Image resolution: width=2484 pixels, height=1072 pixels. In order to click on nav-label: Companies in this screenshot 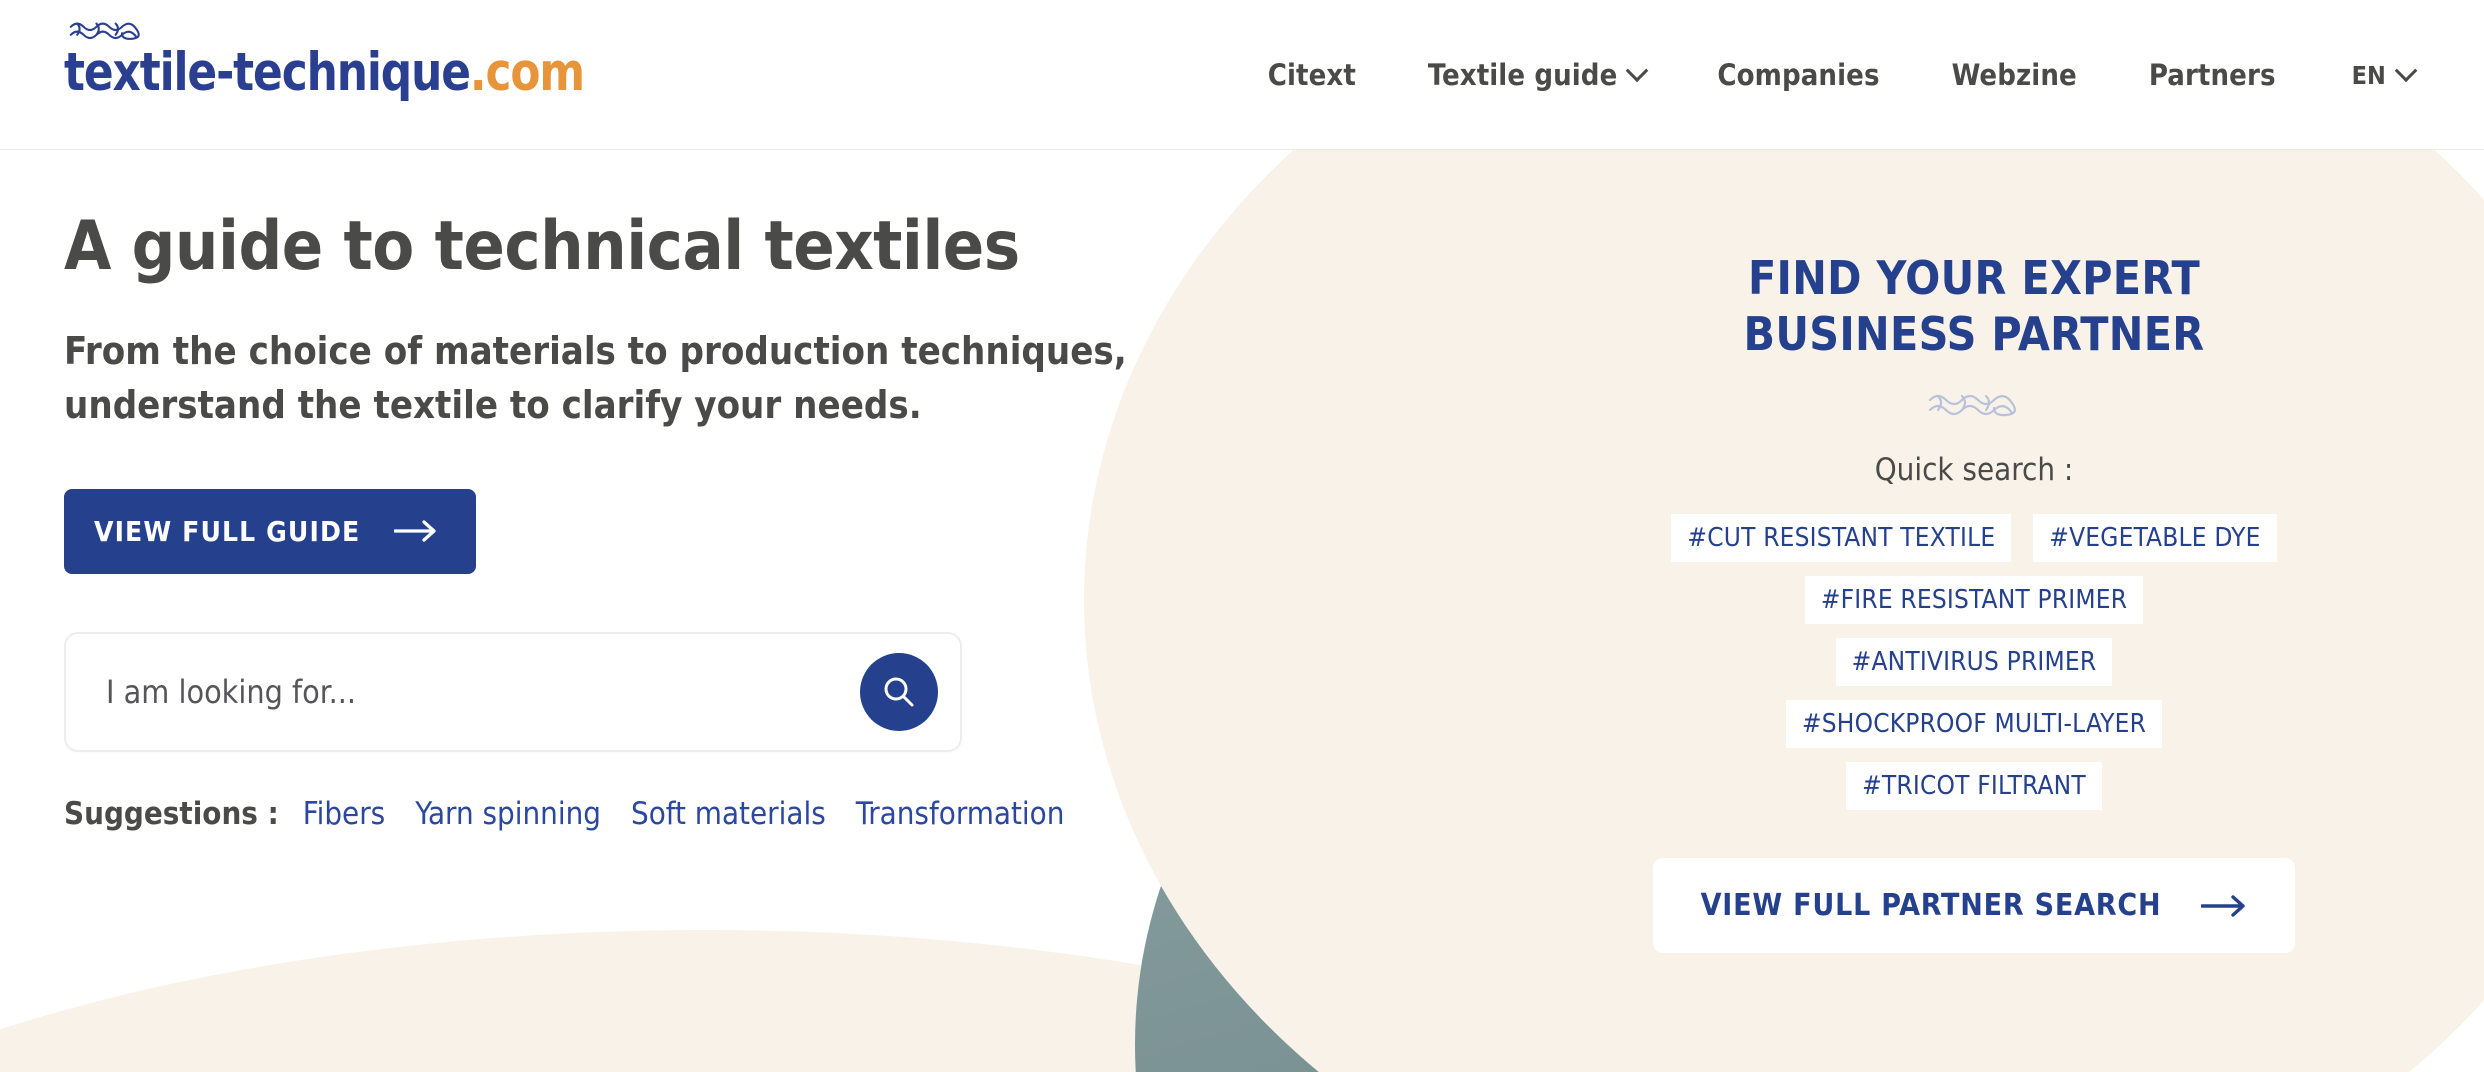, I will do `click(1798, 75)`.